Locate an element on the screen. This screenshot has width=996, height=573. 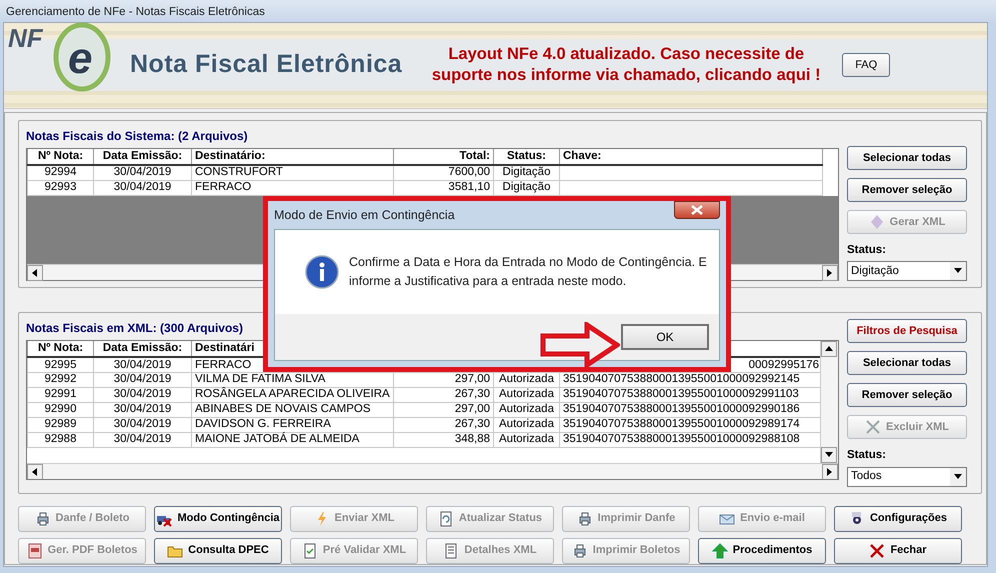
info-icon is located at coordinates (322, 272).